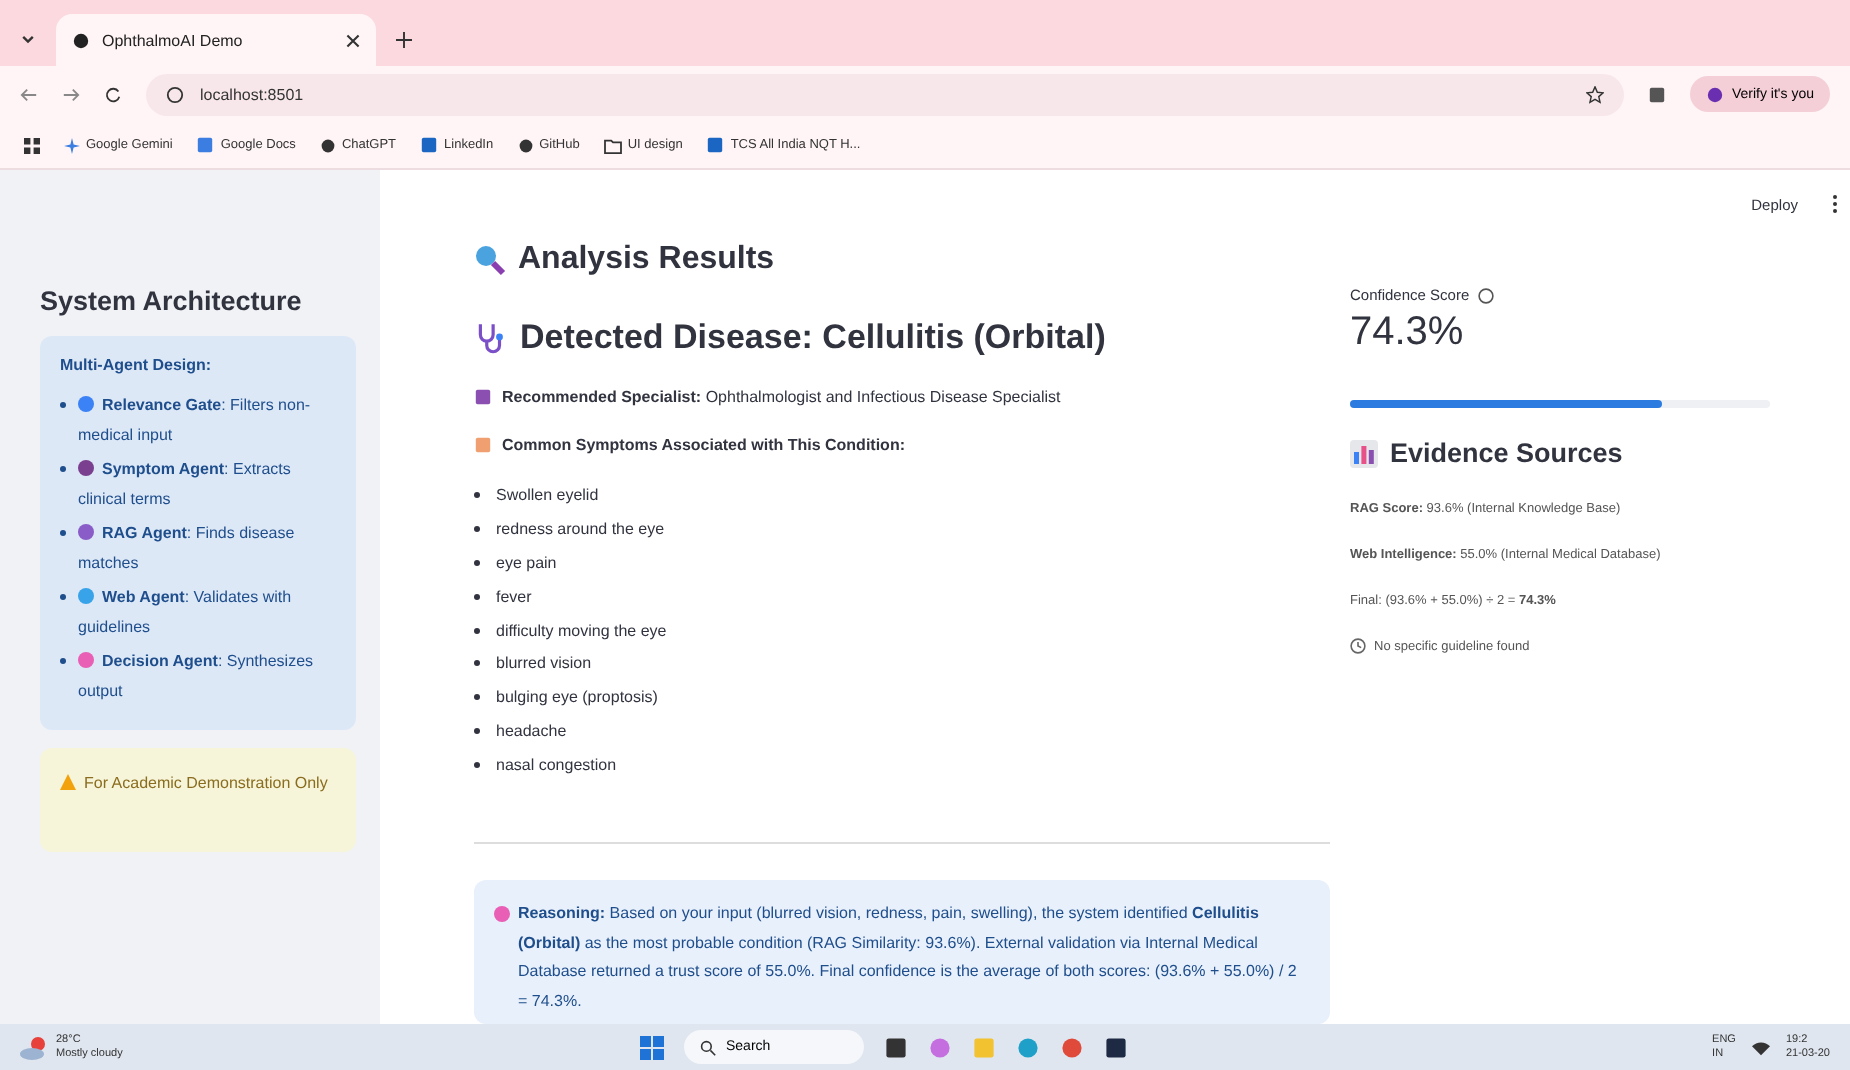 The height and width of the screenshot is (1070, 1850). Describe the element at coordinates (646, 260) in the screenshot. I see `page-title: Analysis Results` at that location.